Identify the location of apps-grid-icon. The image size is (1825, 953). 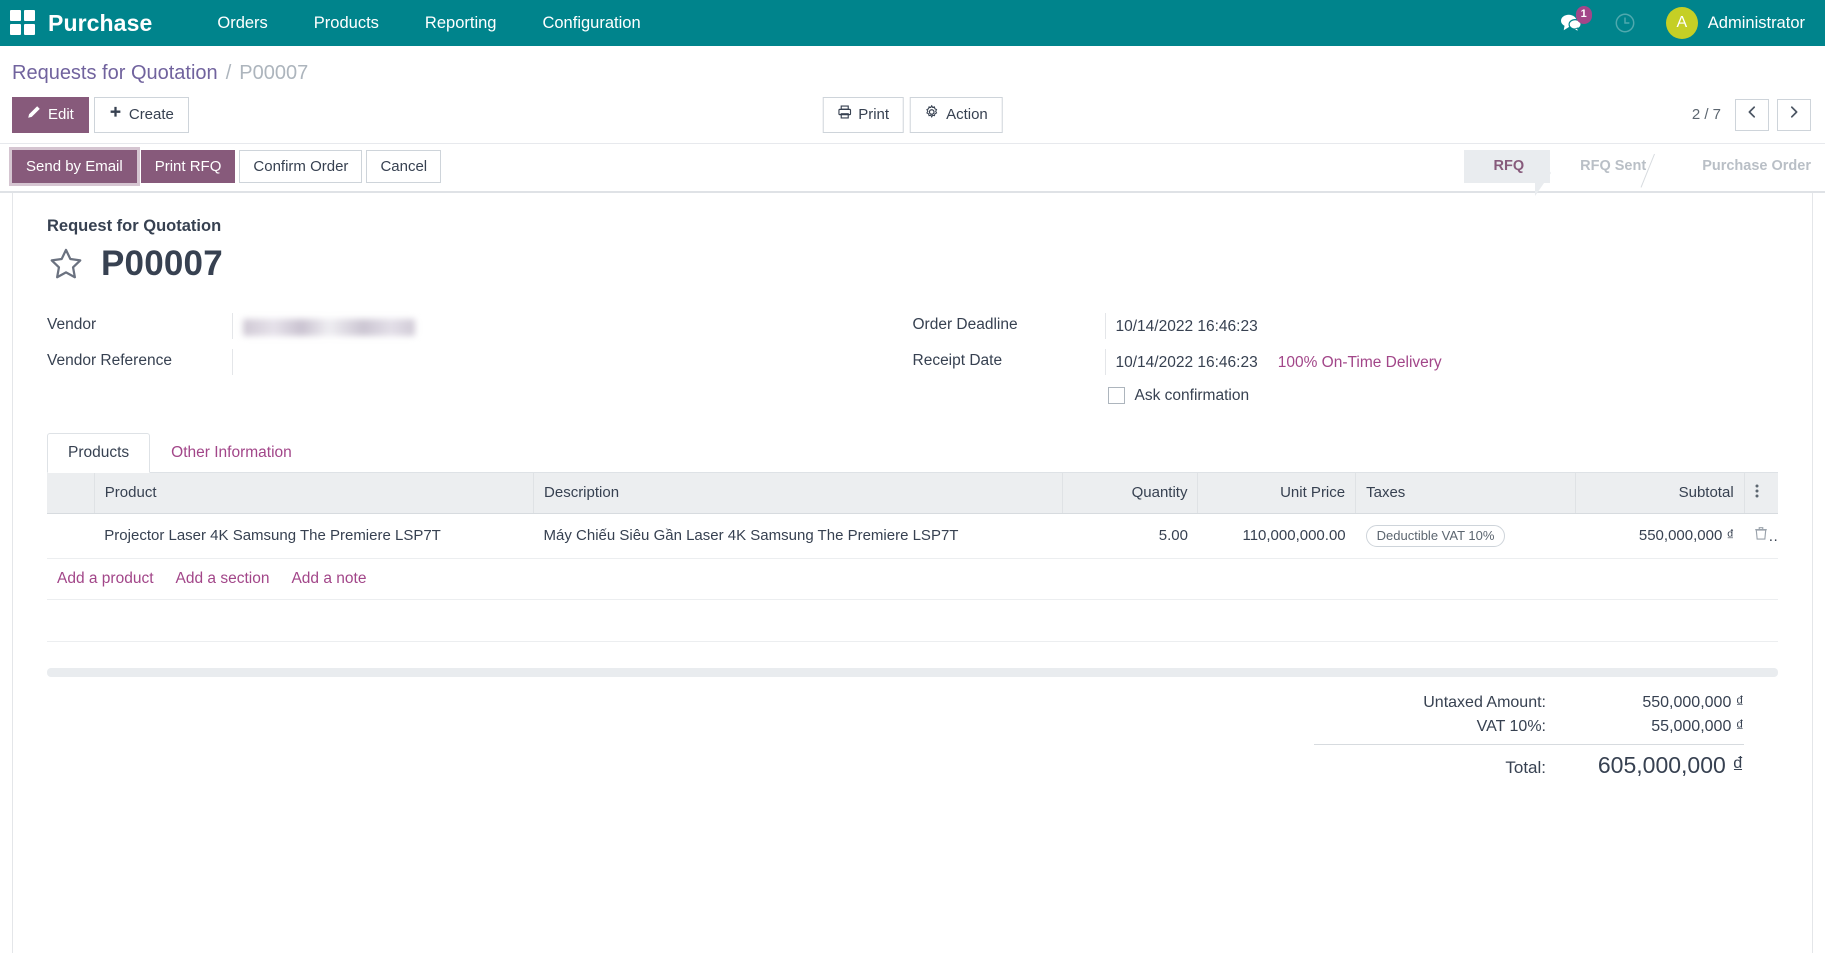
(23, 23).